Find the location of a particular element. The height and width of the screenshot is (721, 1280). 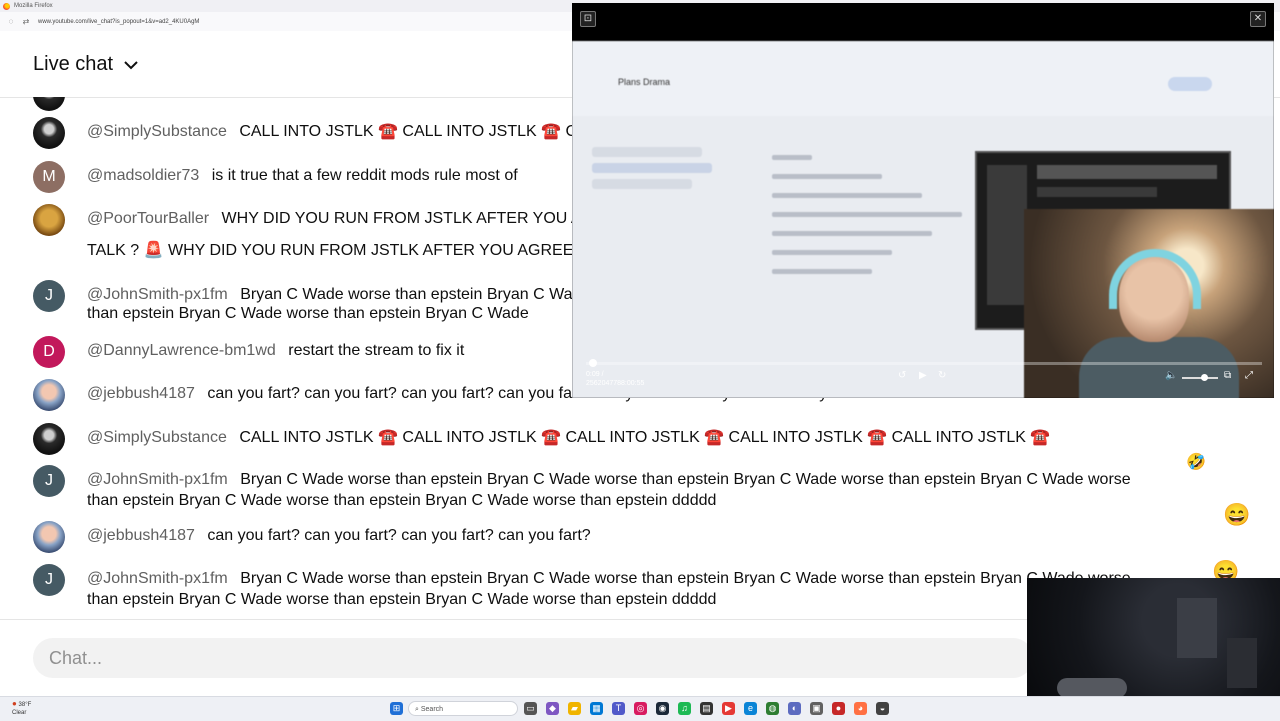

avatar: M is located at coordinates (49, 177).